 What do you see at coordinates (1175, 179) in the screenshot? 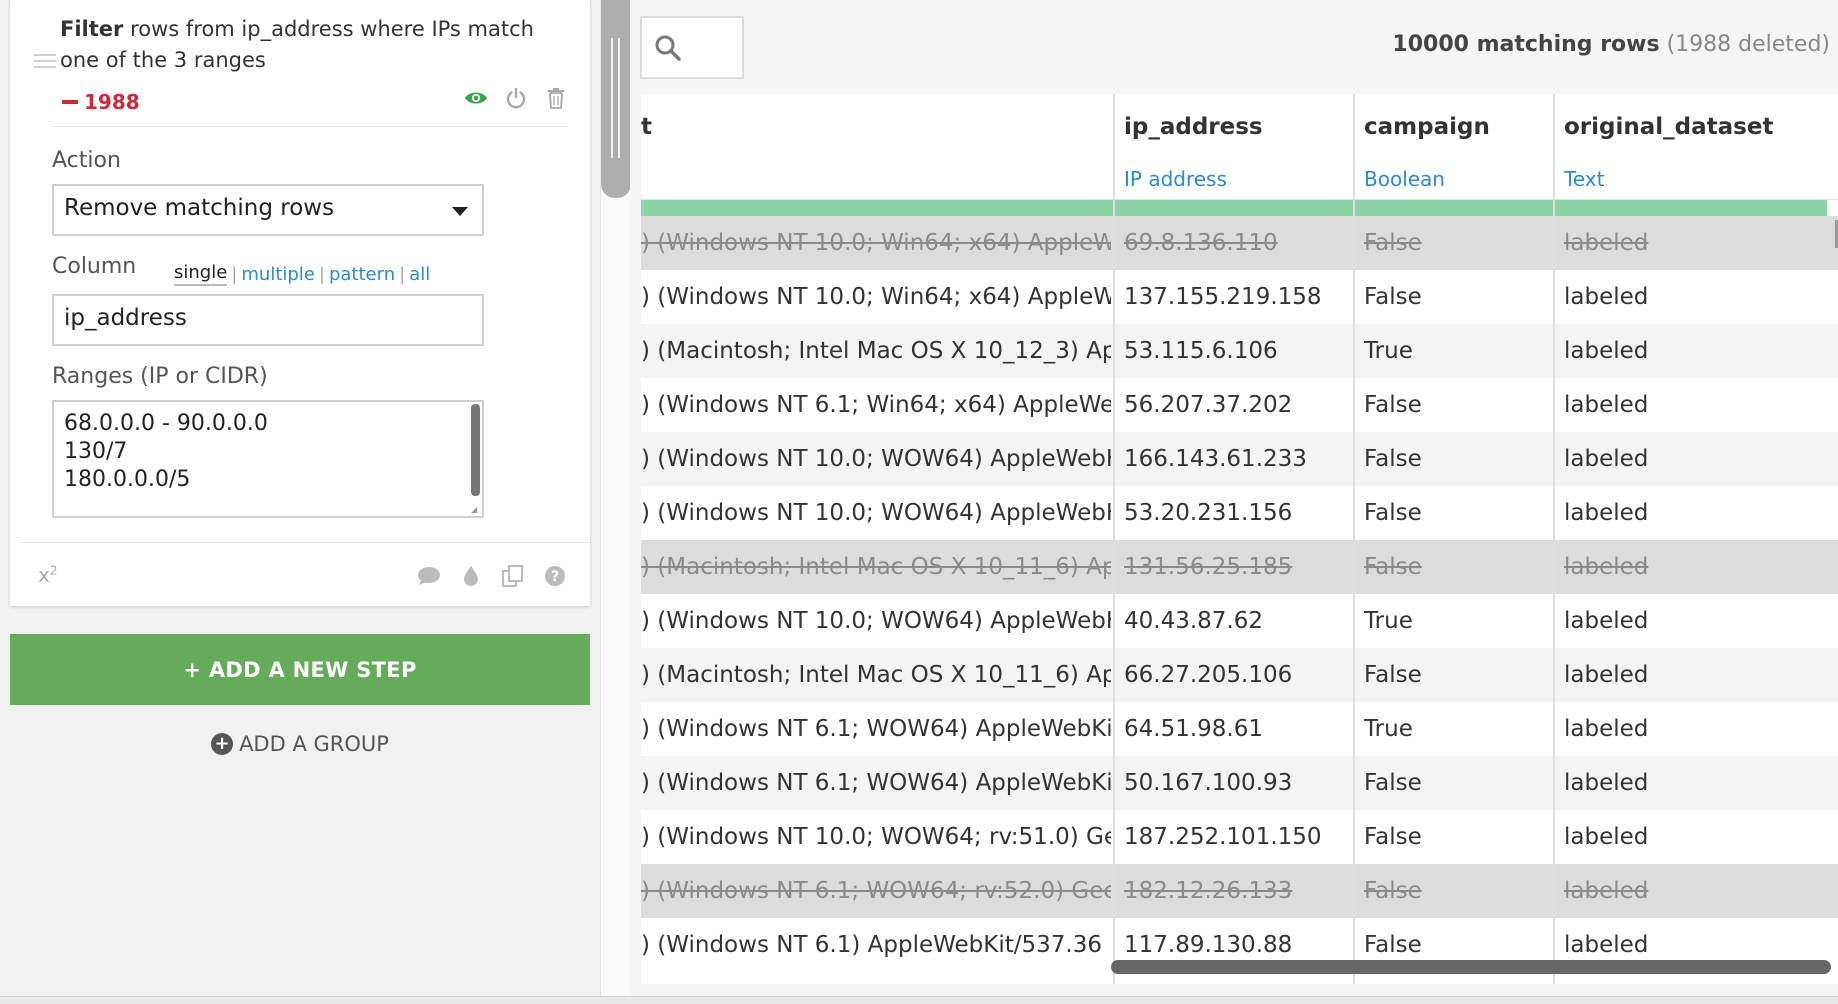
I see `column-type-ip-address: IP address` at bounding box center [1175, 179].